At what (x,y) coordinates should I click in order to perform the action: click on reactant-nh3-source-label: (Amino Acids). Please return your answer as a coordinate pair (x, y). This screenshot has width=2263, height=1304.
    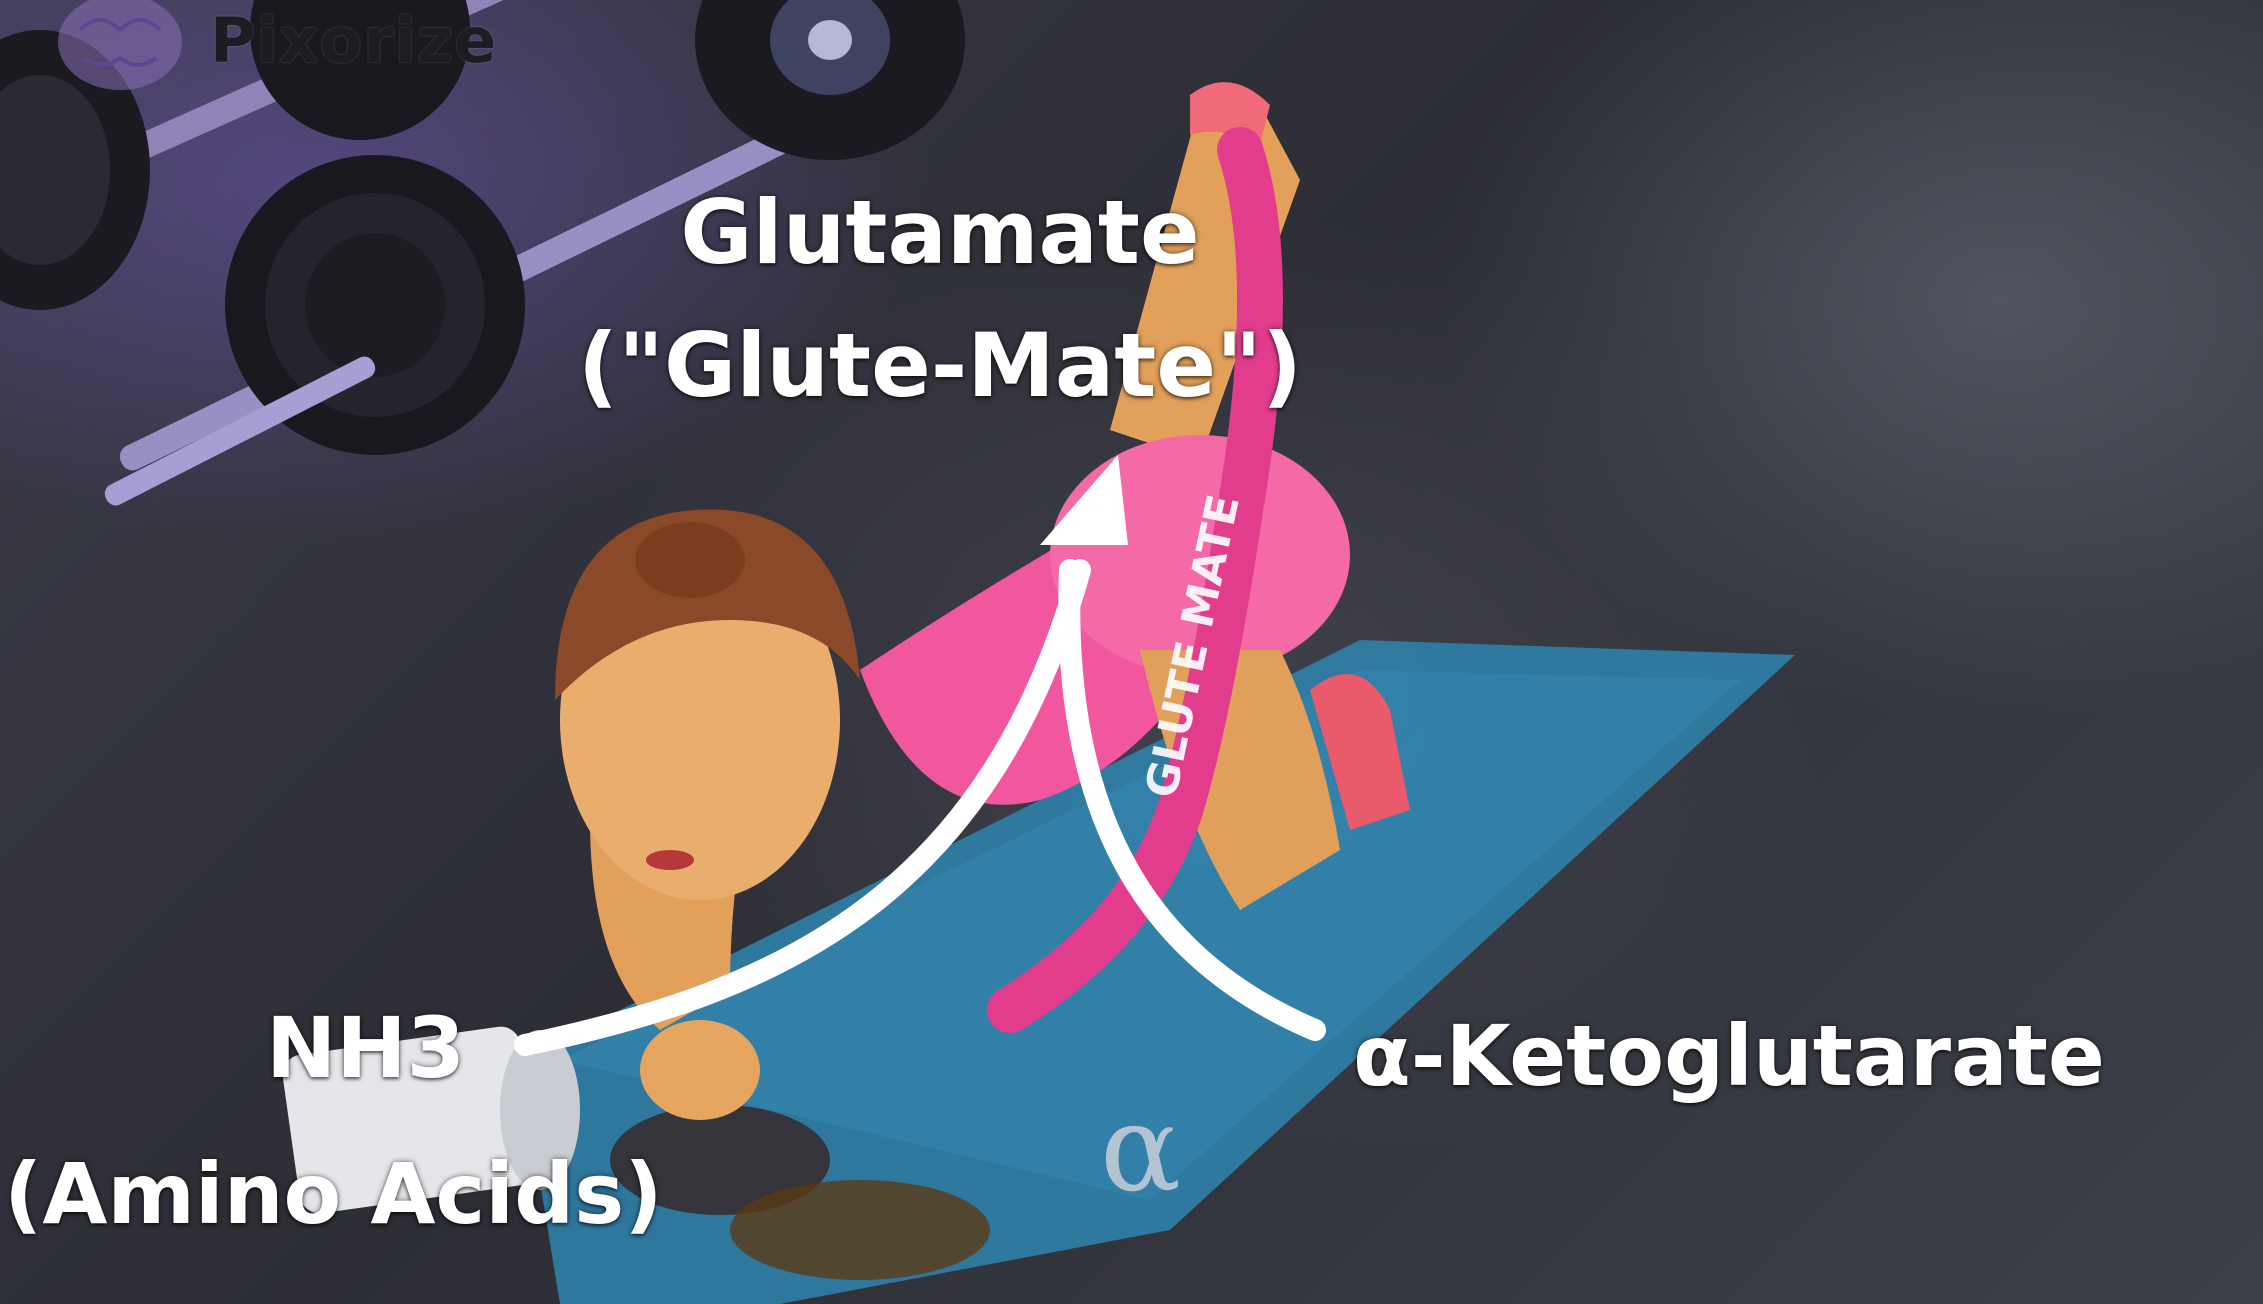
    Looking at the image, I should click on (333, 1194).